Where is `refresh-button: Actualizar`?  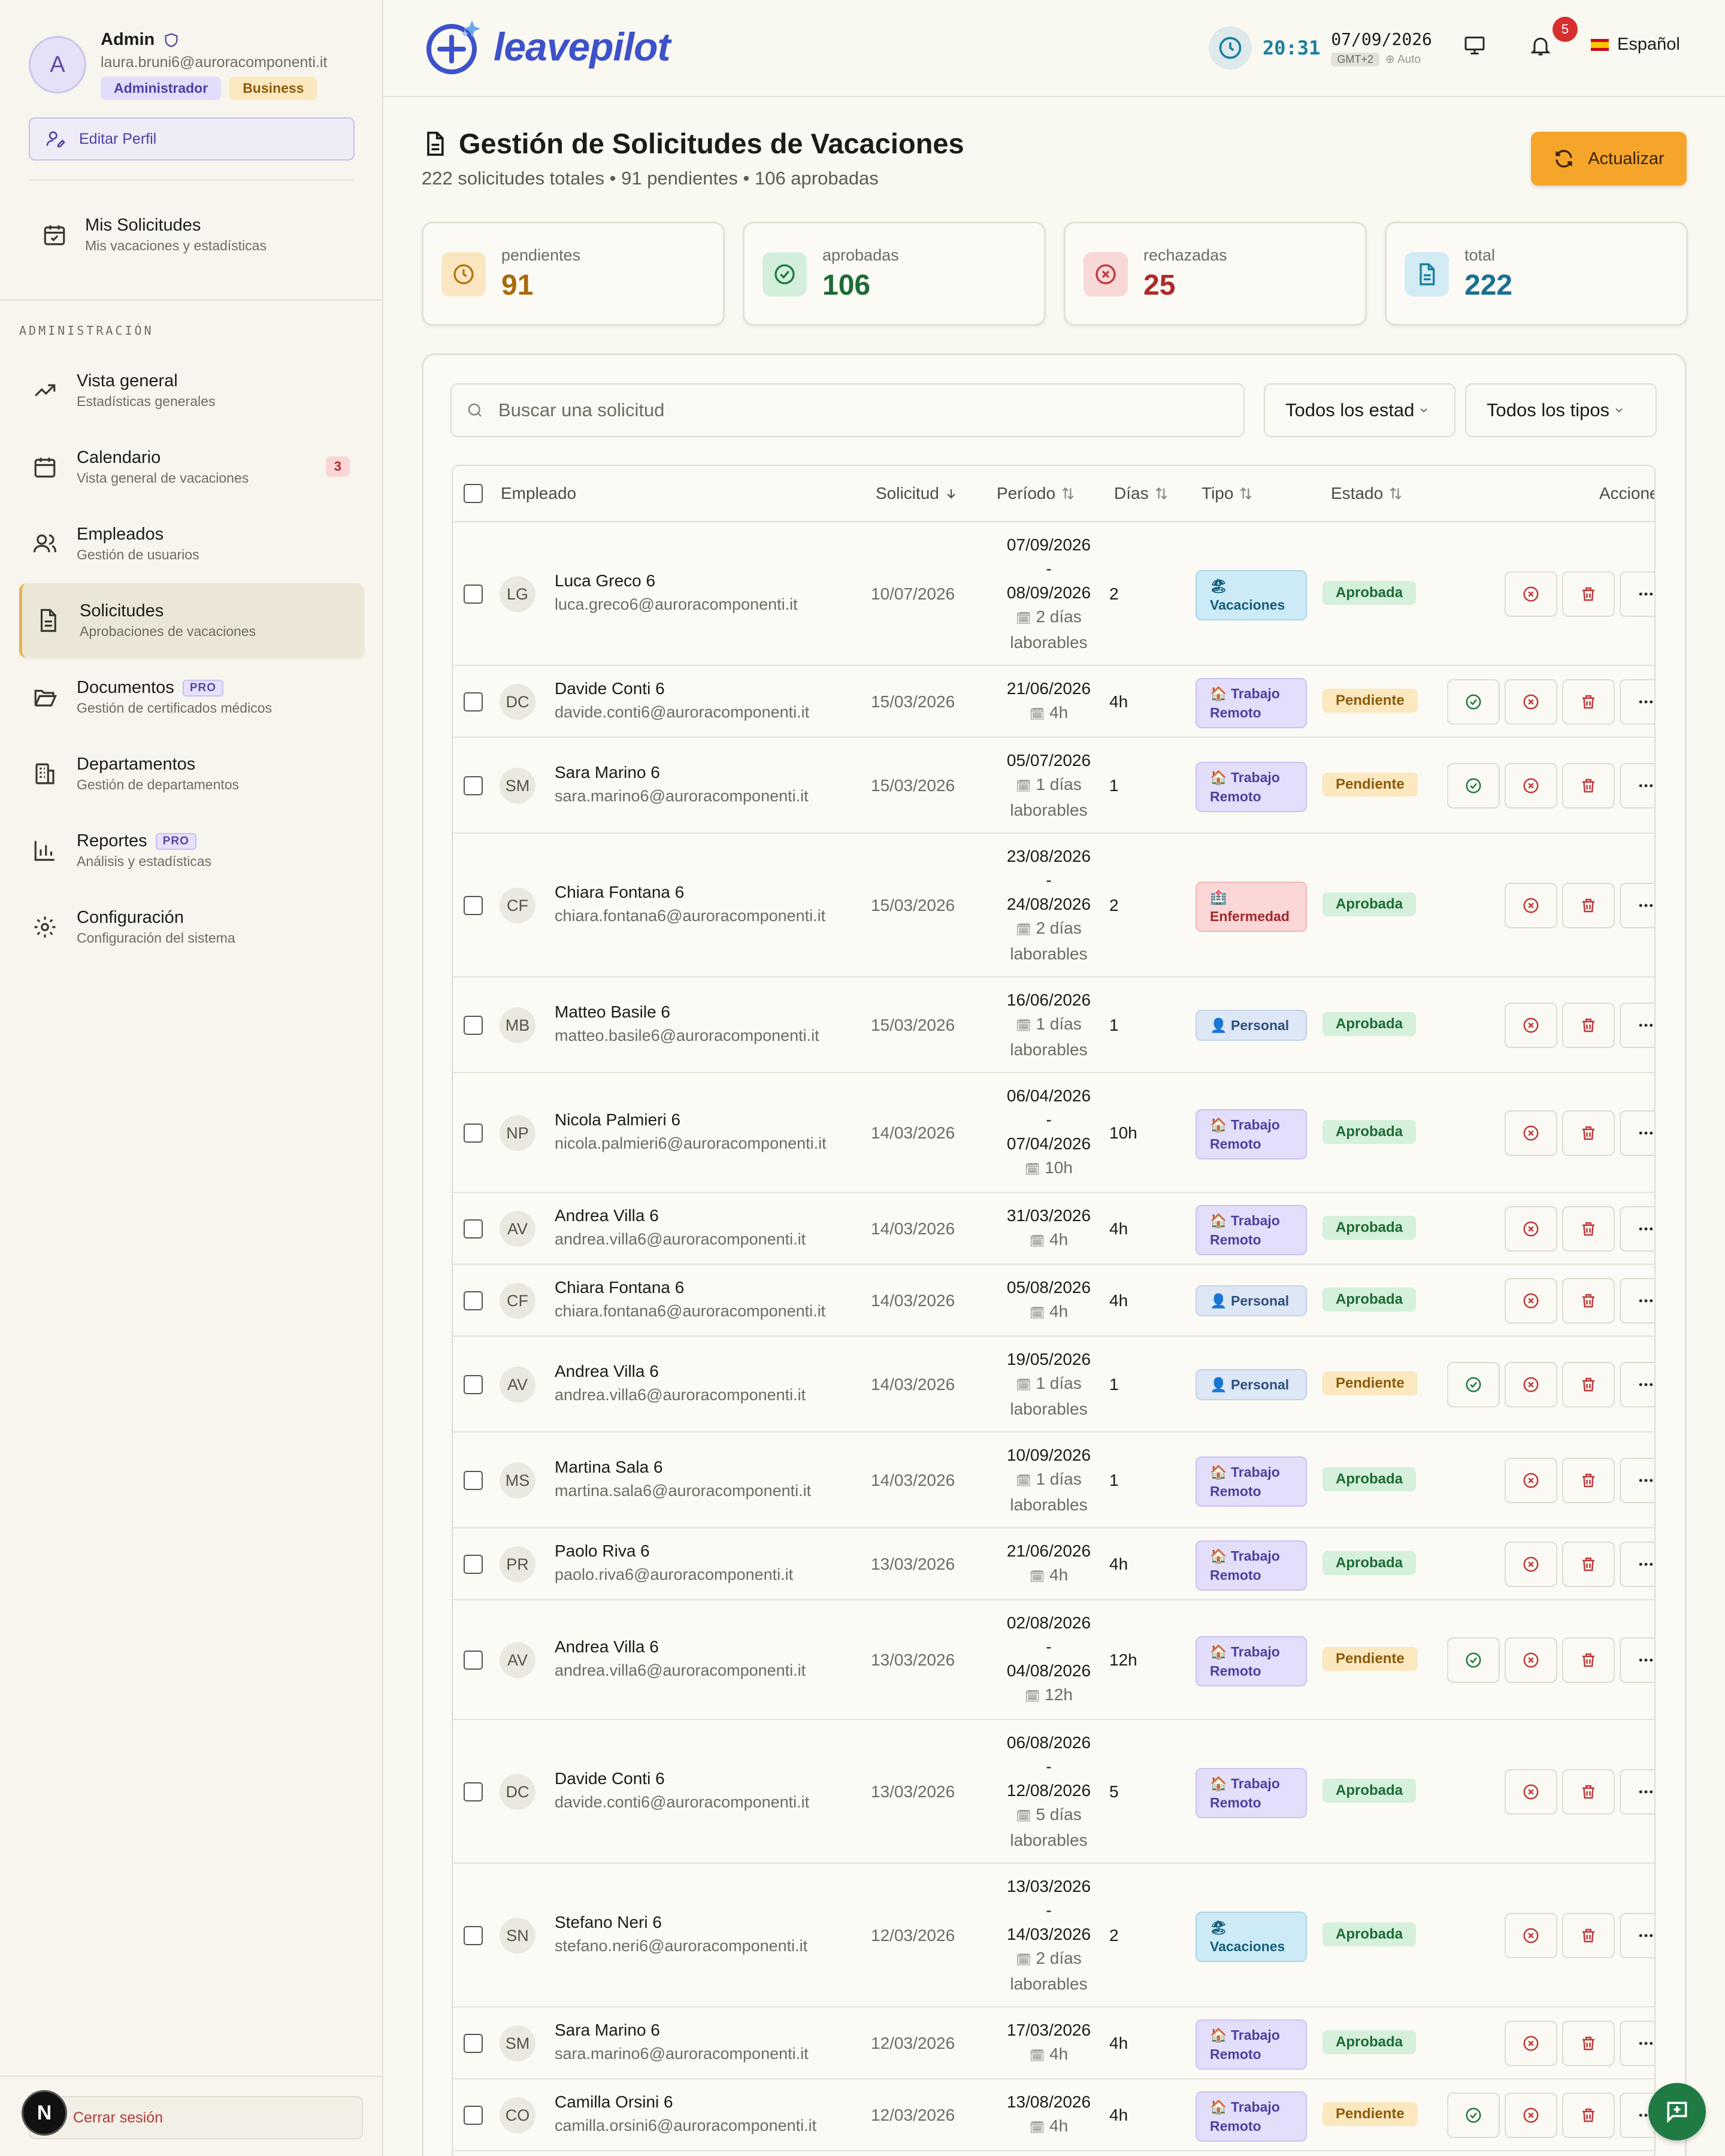
refresh-button: Actualizar is located at coordinates (1609, 159).